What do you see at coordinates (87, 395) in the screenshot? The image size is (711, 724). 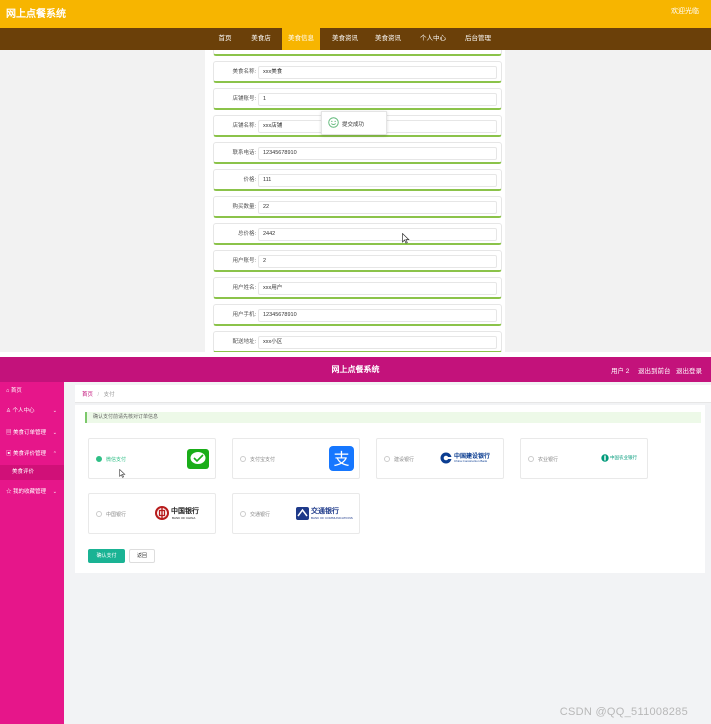 I see `breadcrumb-home: 首页` at bounding box center [87, 395].